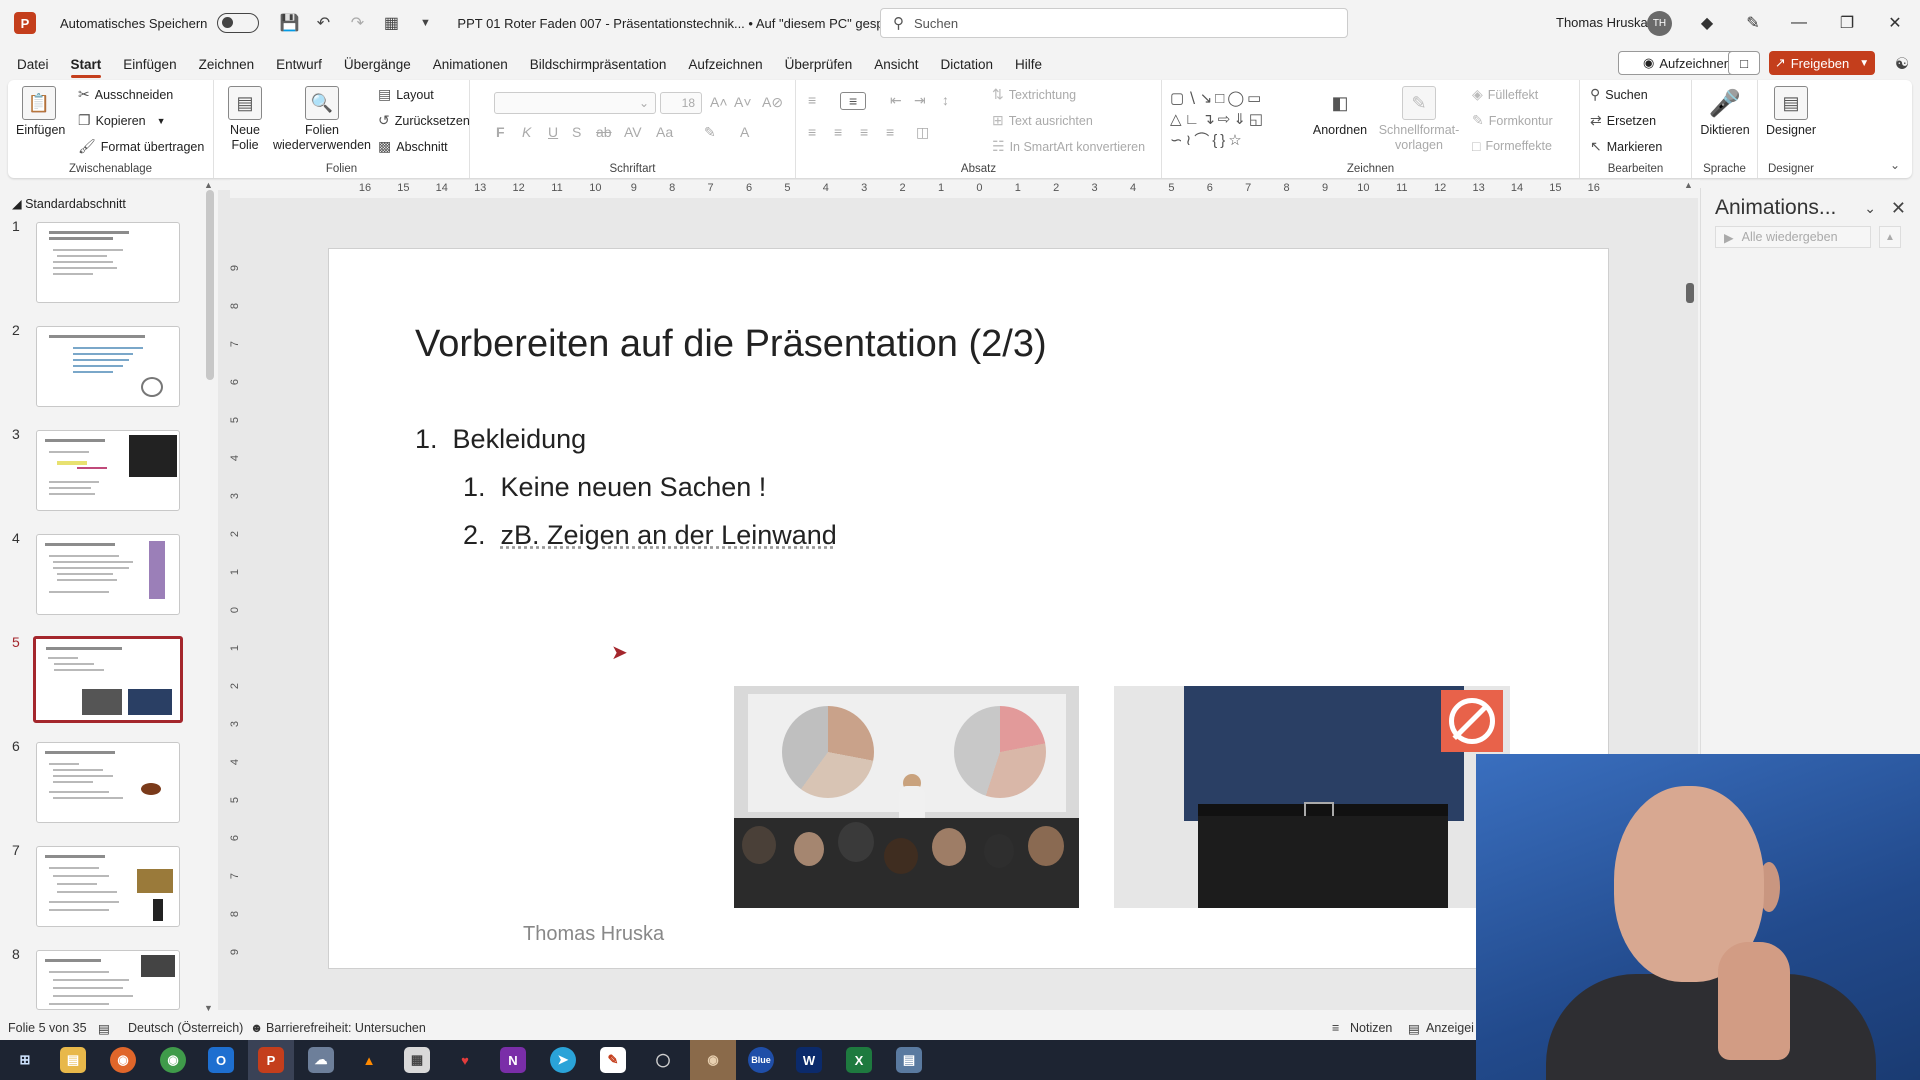 This screenshot has height=1080, width=1920. Describe the element at coordinates (299, 64) in the screenshot. I see `tab-entwurf: Entwurf` at that location.